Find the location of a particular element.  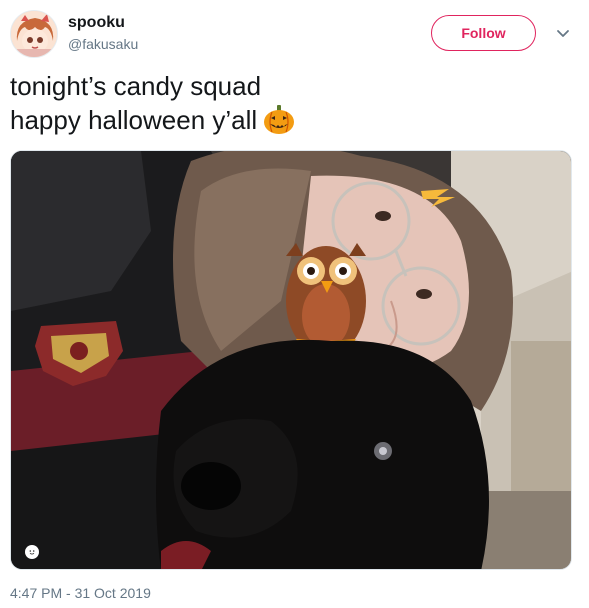

user-handle: @fakusaku is located at coordinates (103, 44).